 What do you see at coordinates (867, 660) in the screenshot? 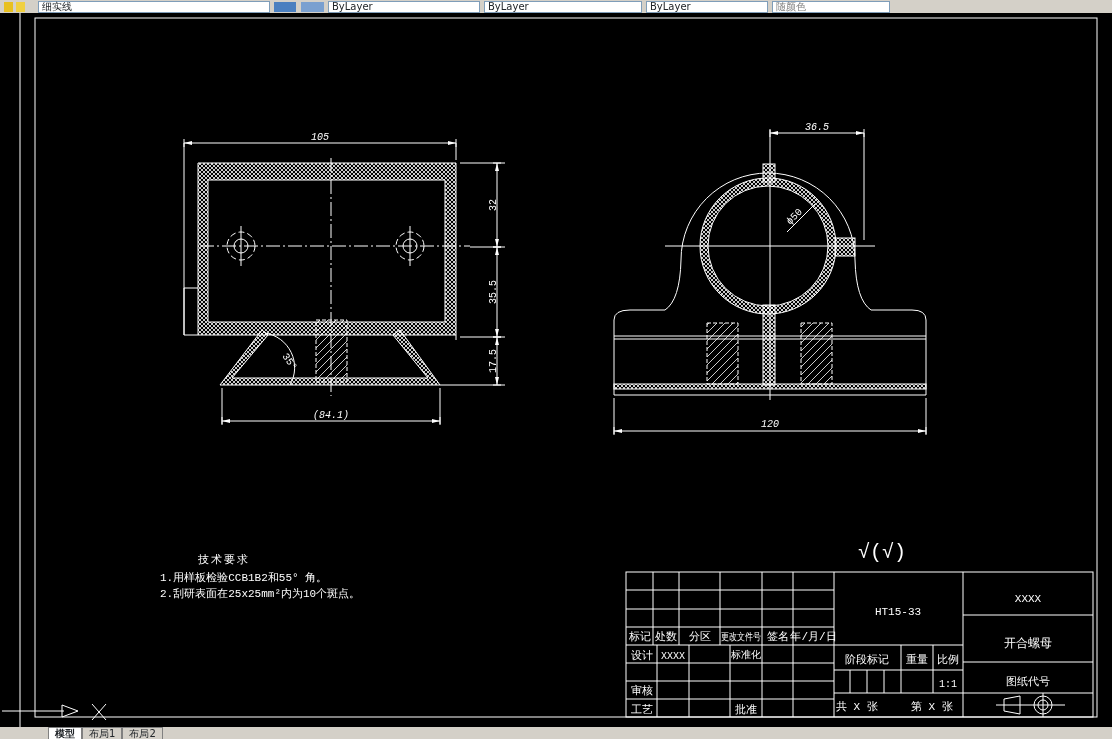
I see `title-block-label: 阶段标记` at bounding box center [867, 660].